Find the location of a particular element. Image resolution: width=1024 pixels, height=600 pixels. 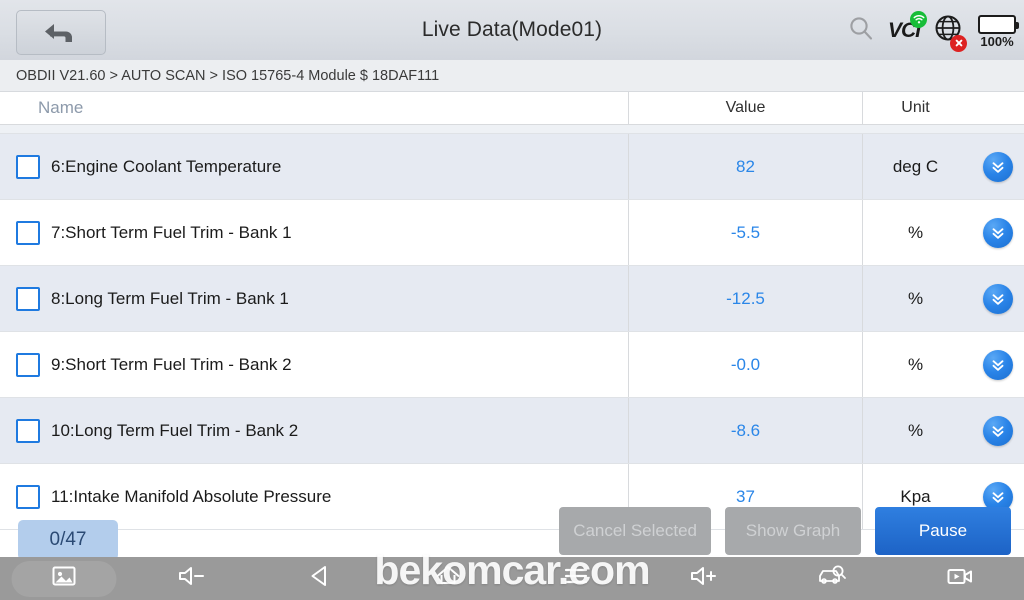

column-header-unit: Unit is located at coordinates (943, 108).